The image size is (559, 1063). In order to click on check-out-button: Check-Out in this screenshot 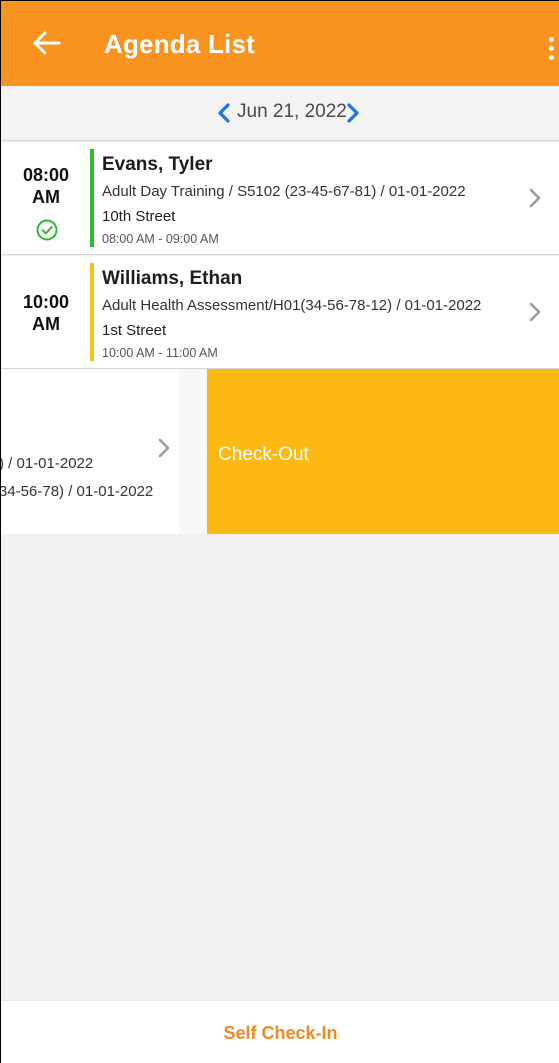, I will do `click(383, 451)`.